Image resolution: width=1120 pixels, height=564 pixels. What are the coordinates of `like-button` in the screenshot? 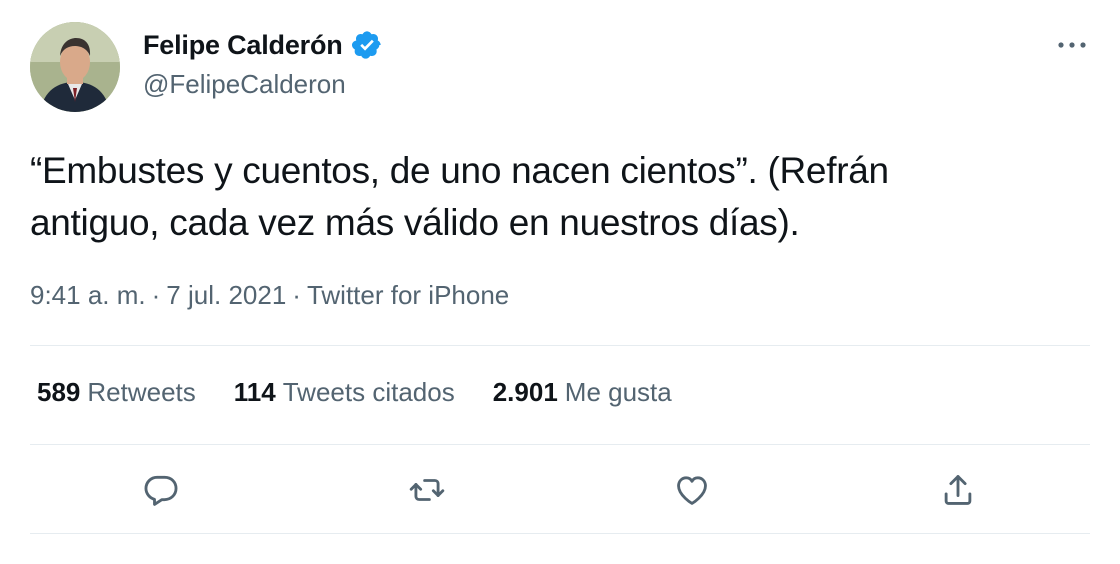 It's located at (692, 490).